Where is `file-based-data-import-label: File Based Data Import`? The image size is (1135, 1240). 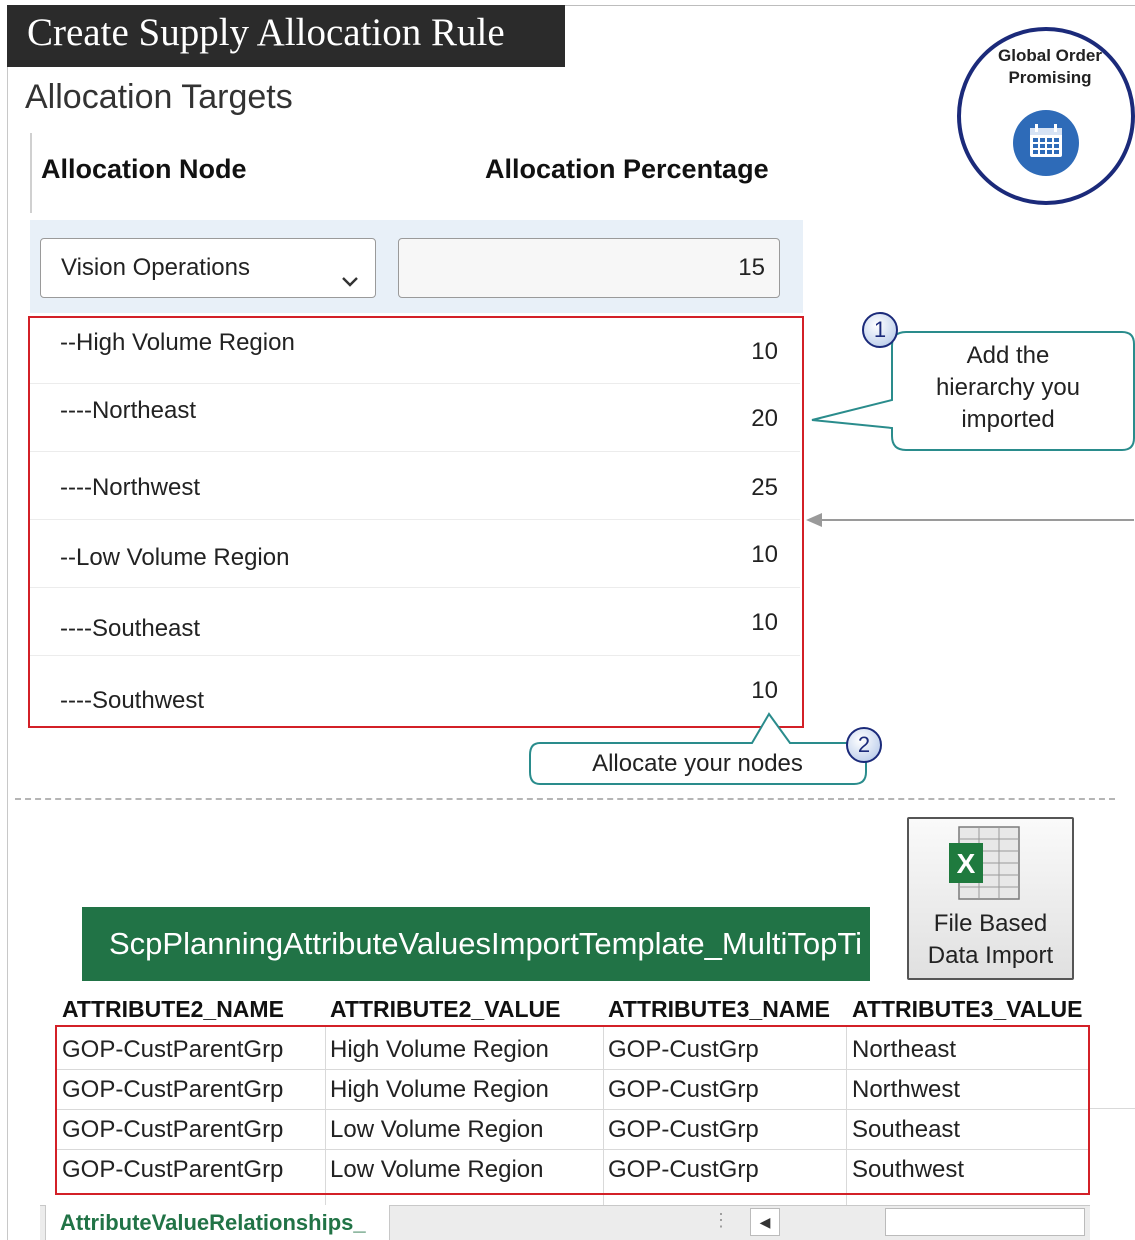 file-based-data-import-label: File Based Data Import is located at coordinates (990, 940).